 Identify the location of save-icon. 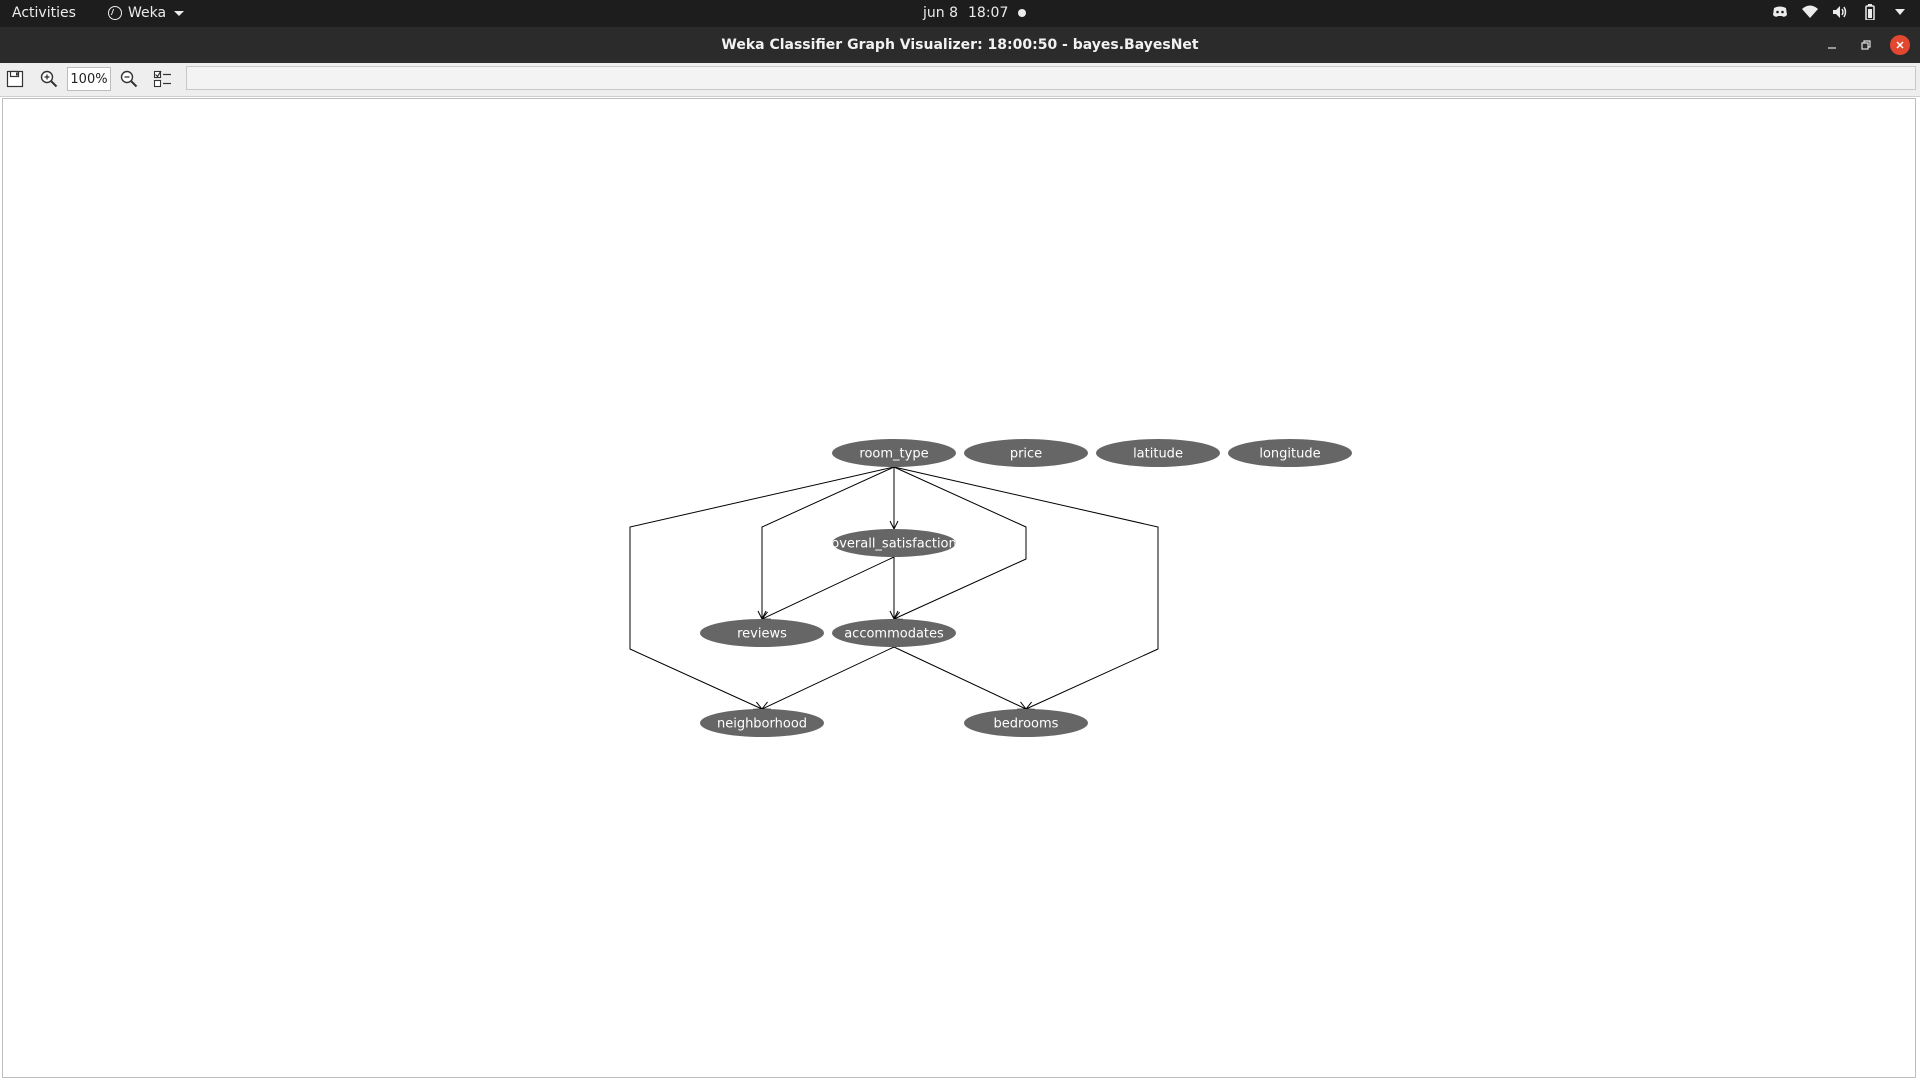
(15, 79).